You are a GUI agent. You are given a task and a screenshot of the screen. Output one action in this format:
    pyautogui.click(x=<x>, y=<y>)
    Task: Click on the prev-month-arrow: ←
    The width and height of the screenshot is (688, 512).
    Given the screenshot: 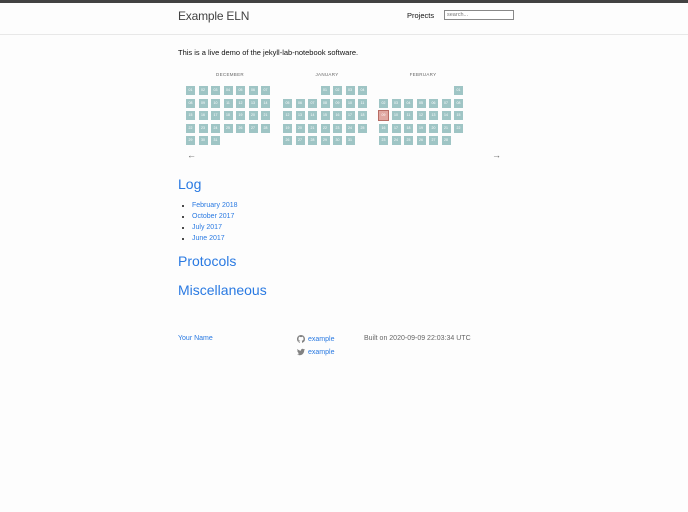 What is the action you would take?
    pyautogui.click(x=191, y=155)
    